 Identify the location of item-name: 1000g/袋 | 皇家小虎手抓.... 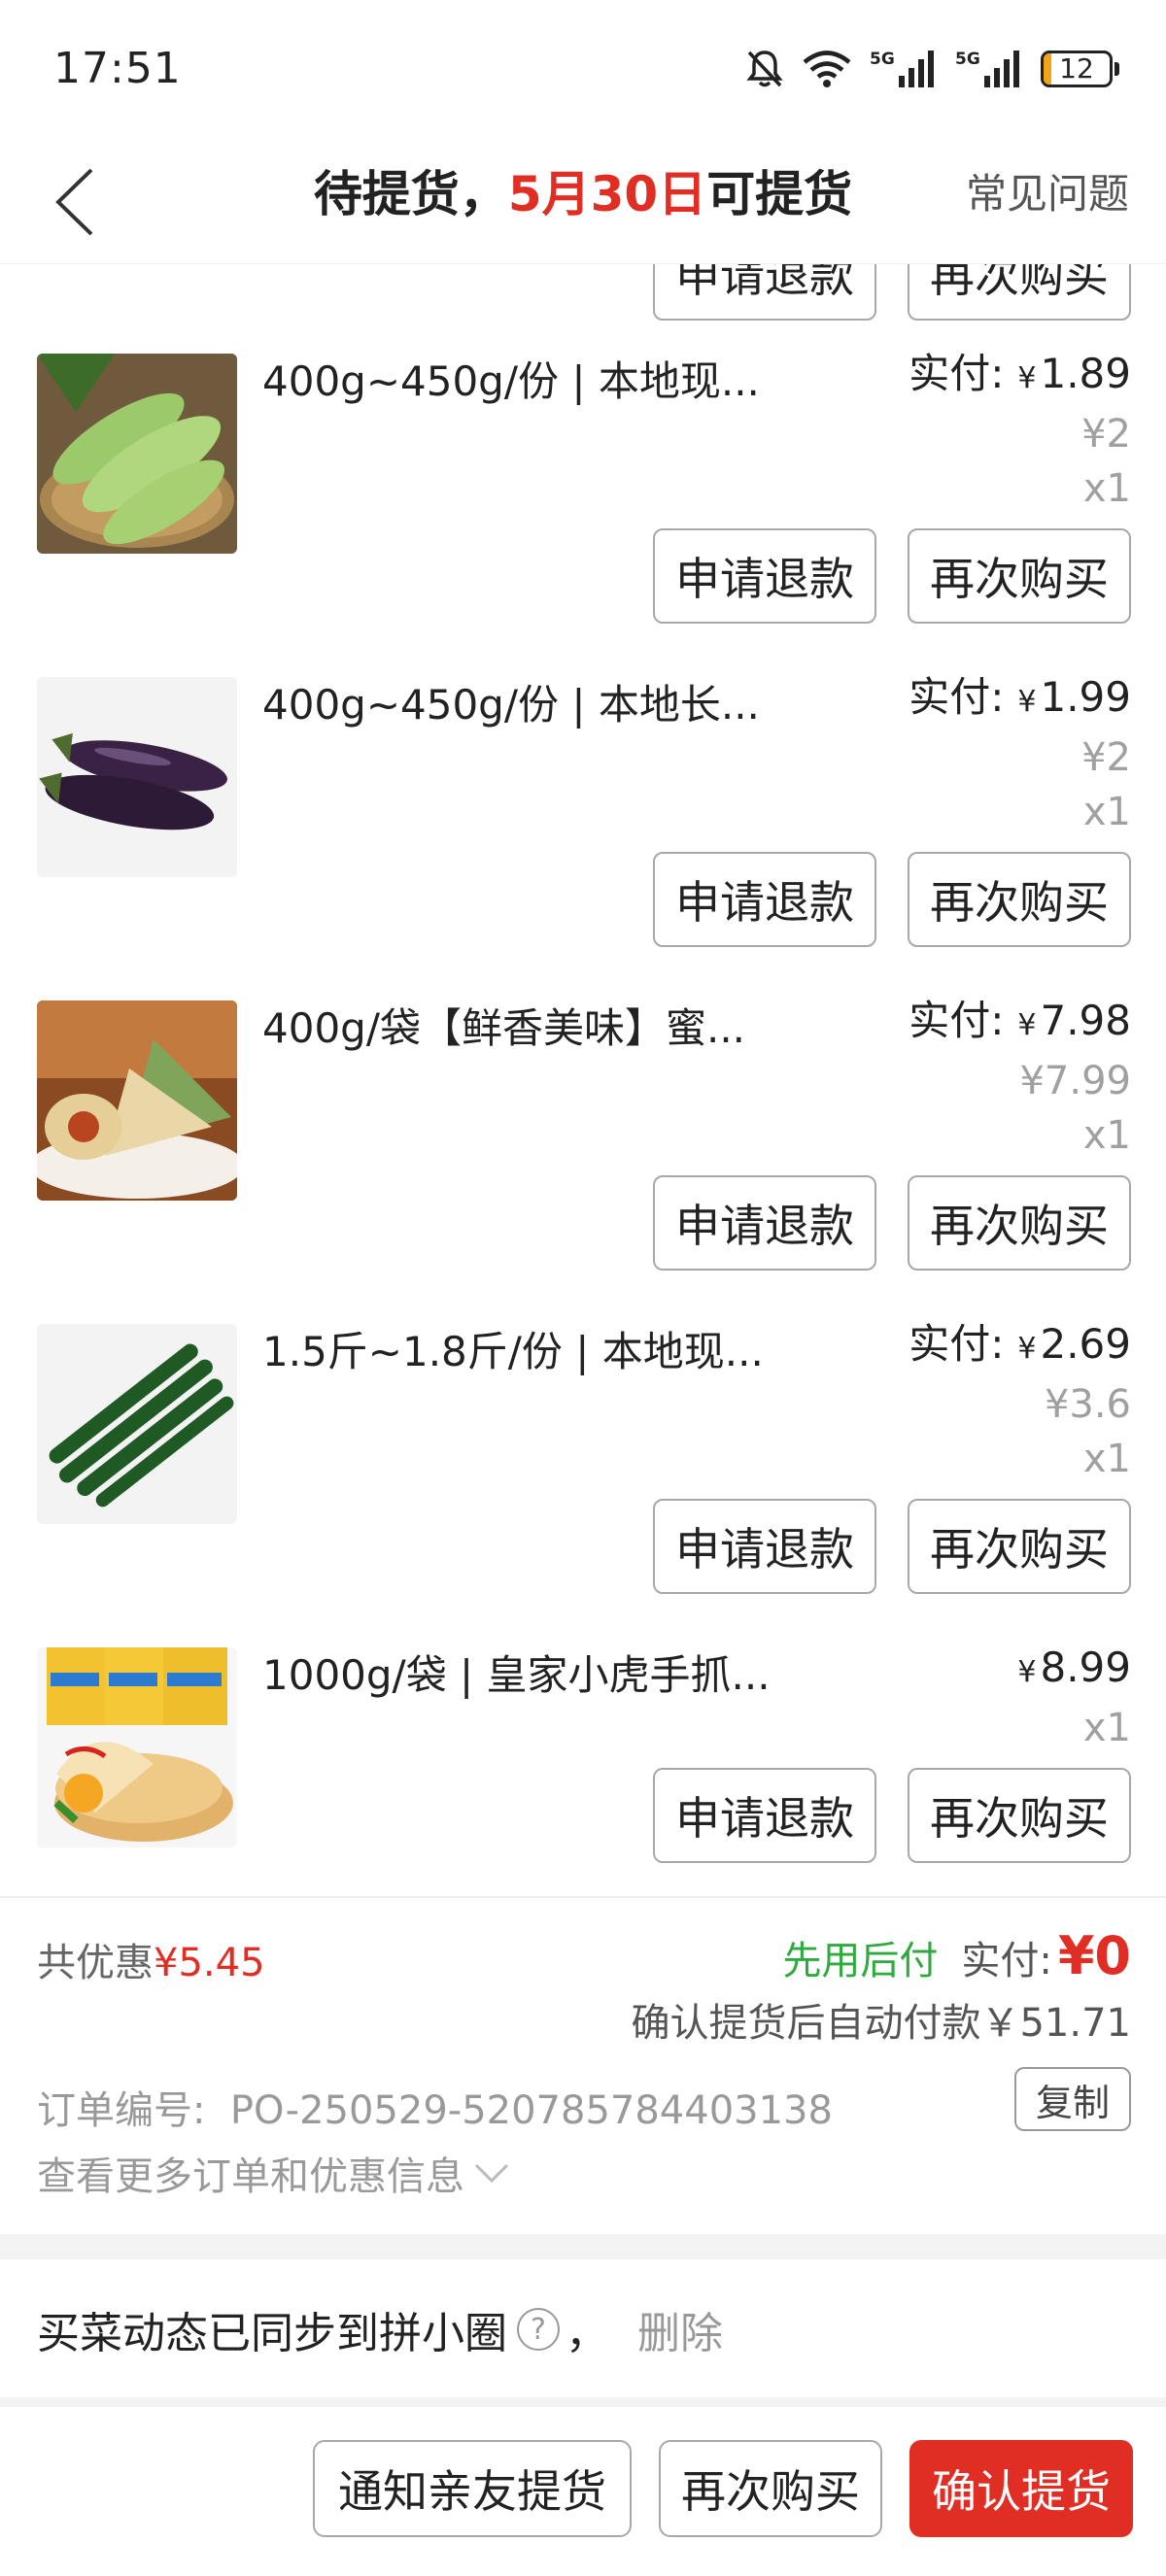
(516, 1675).